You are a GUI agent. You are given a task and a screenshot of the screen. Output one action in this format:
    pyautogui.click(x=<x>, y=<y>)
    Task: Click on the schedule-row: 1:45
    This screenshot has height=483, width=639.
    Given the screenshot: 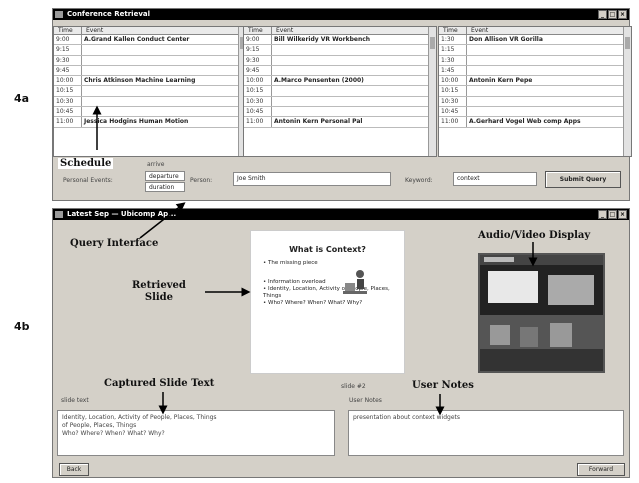 What is the action you would take?
    pyautogui.click(x=535, y=71)
    